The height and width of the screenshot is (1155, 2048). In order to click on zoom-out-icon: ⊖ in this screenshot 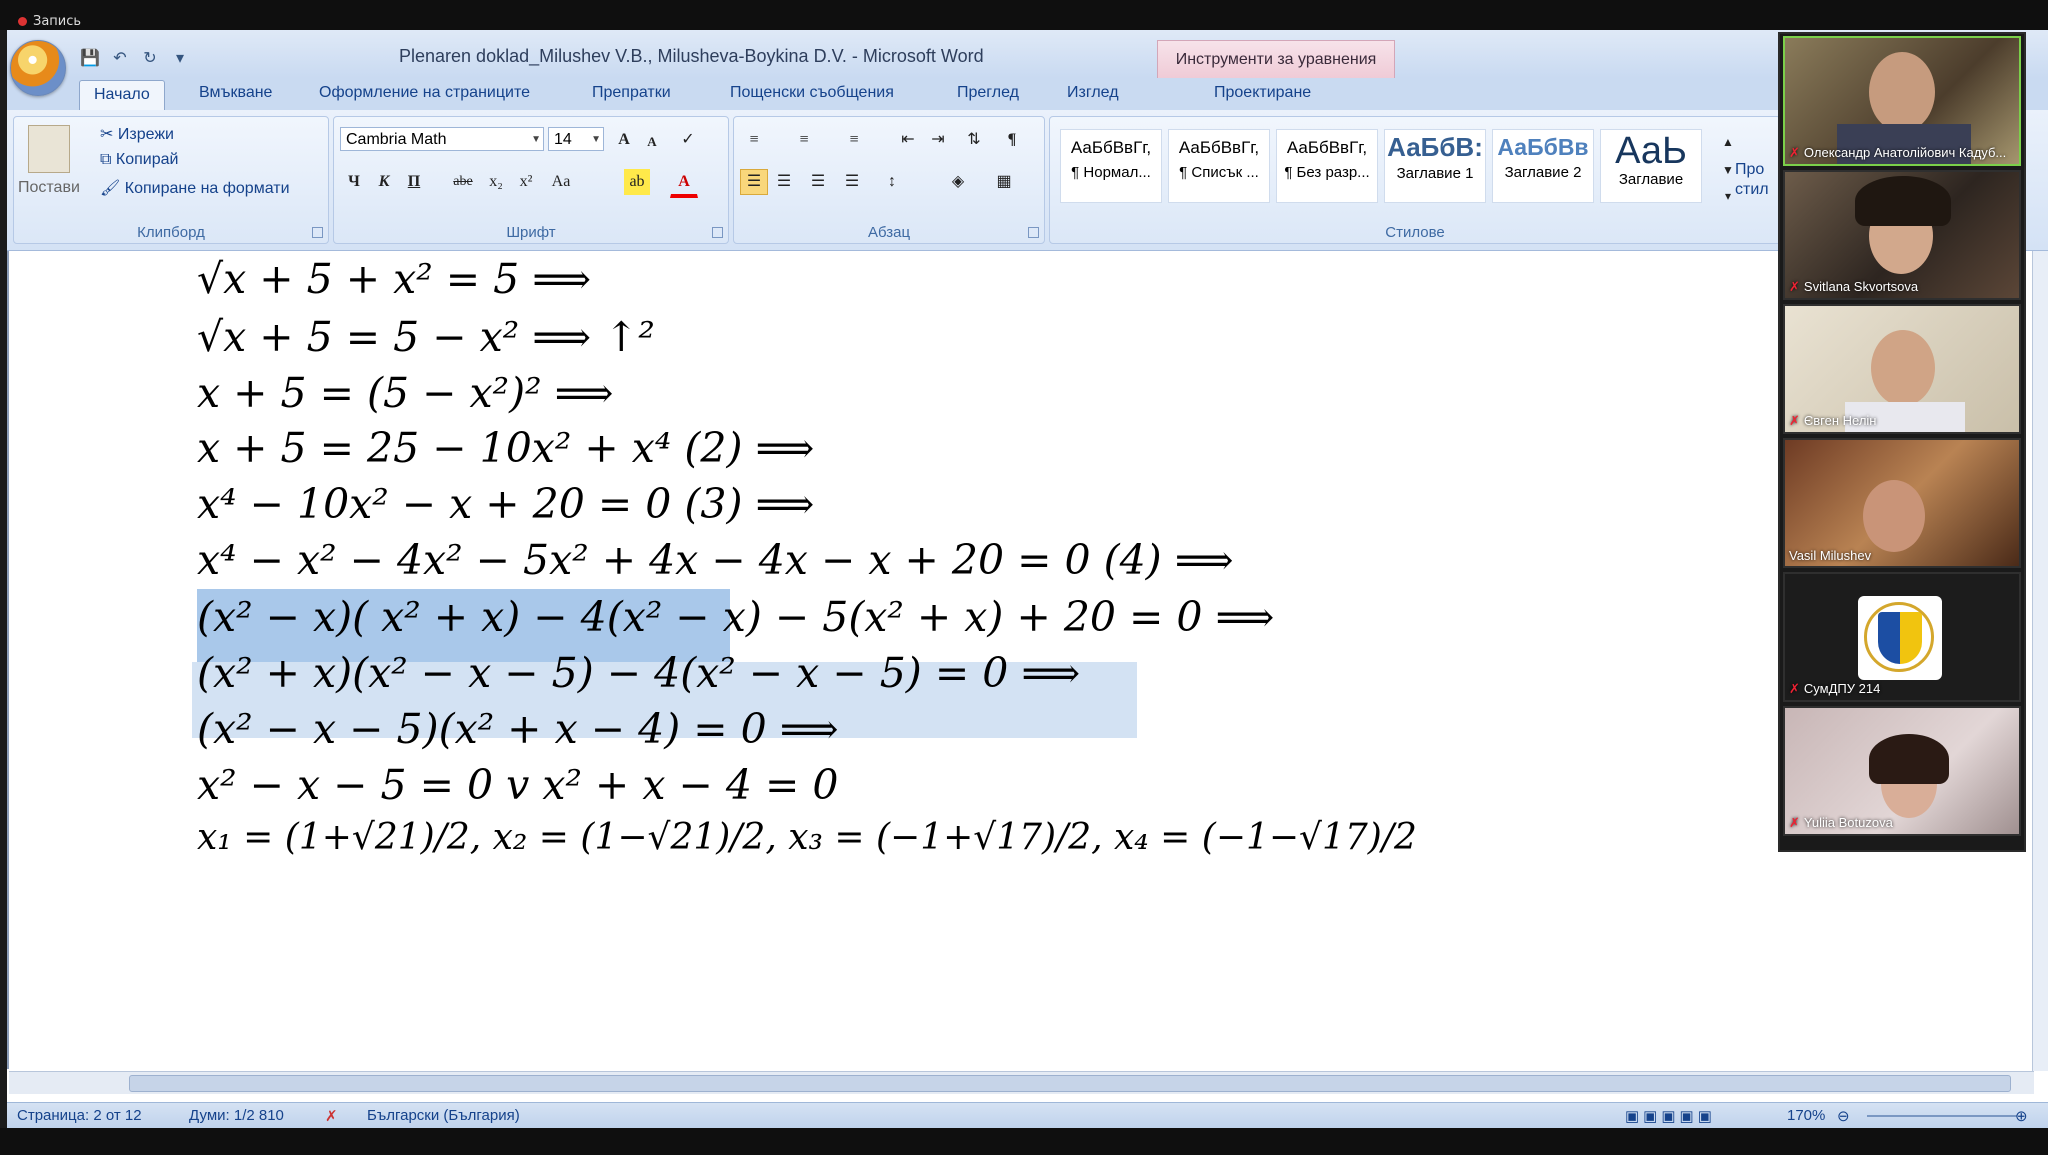, I will do `click(1843, 1116)`.